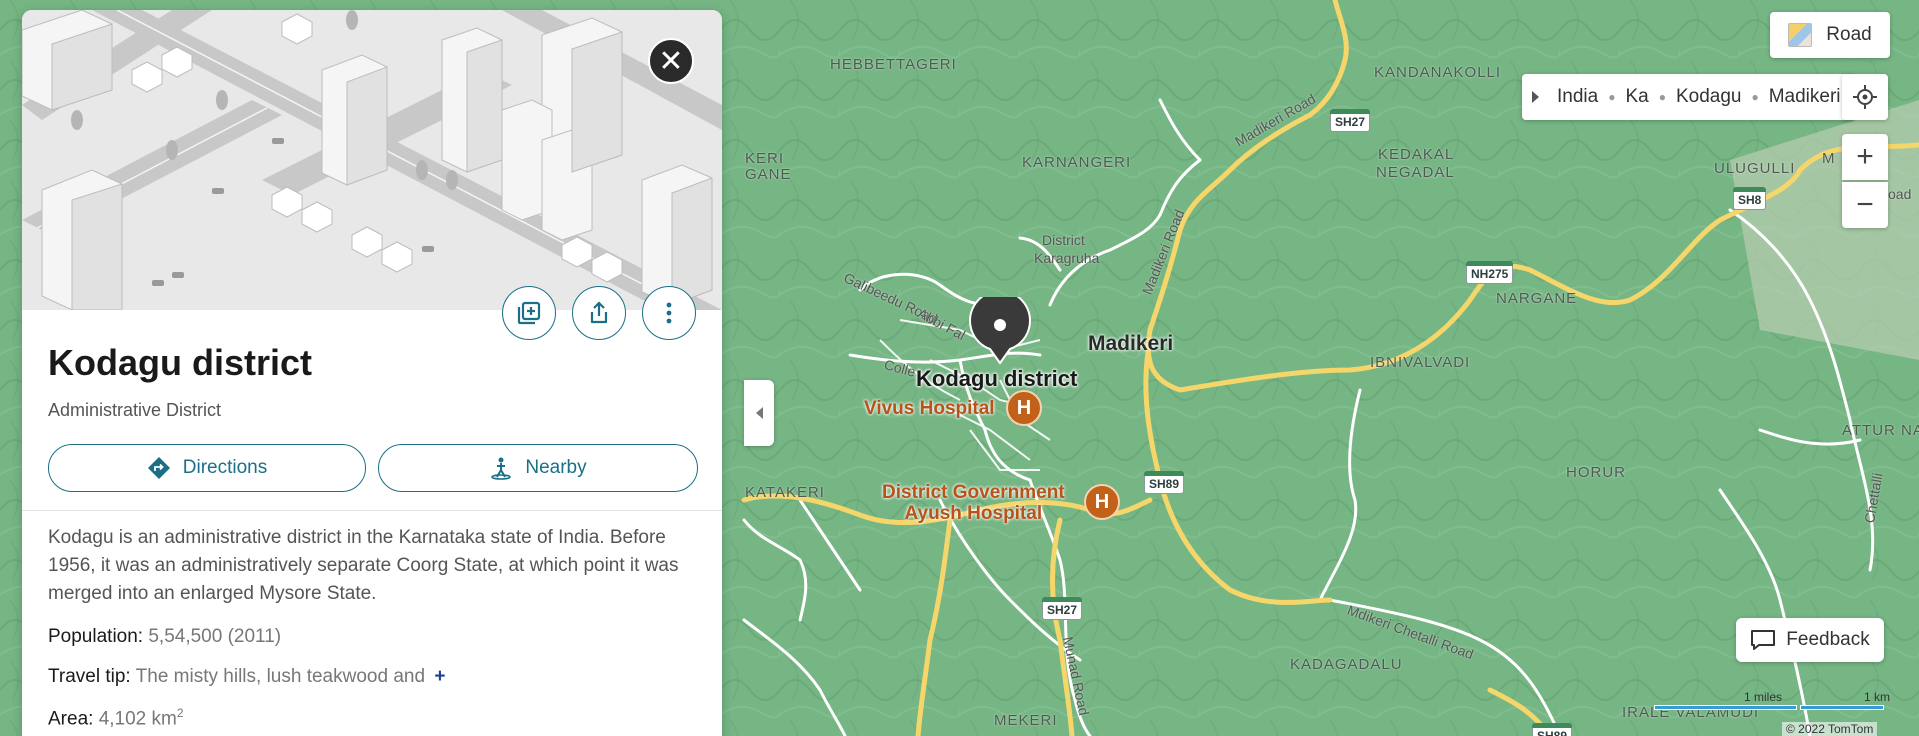  What do you see at coordinates (1880, 430) in the screenshot?
I see `place-label: ATTUR NA` at bounding box center [1880, 430].